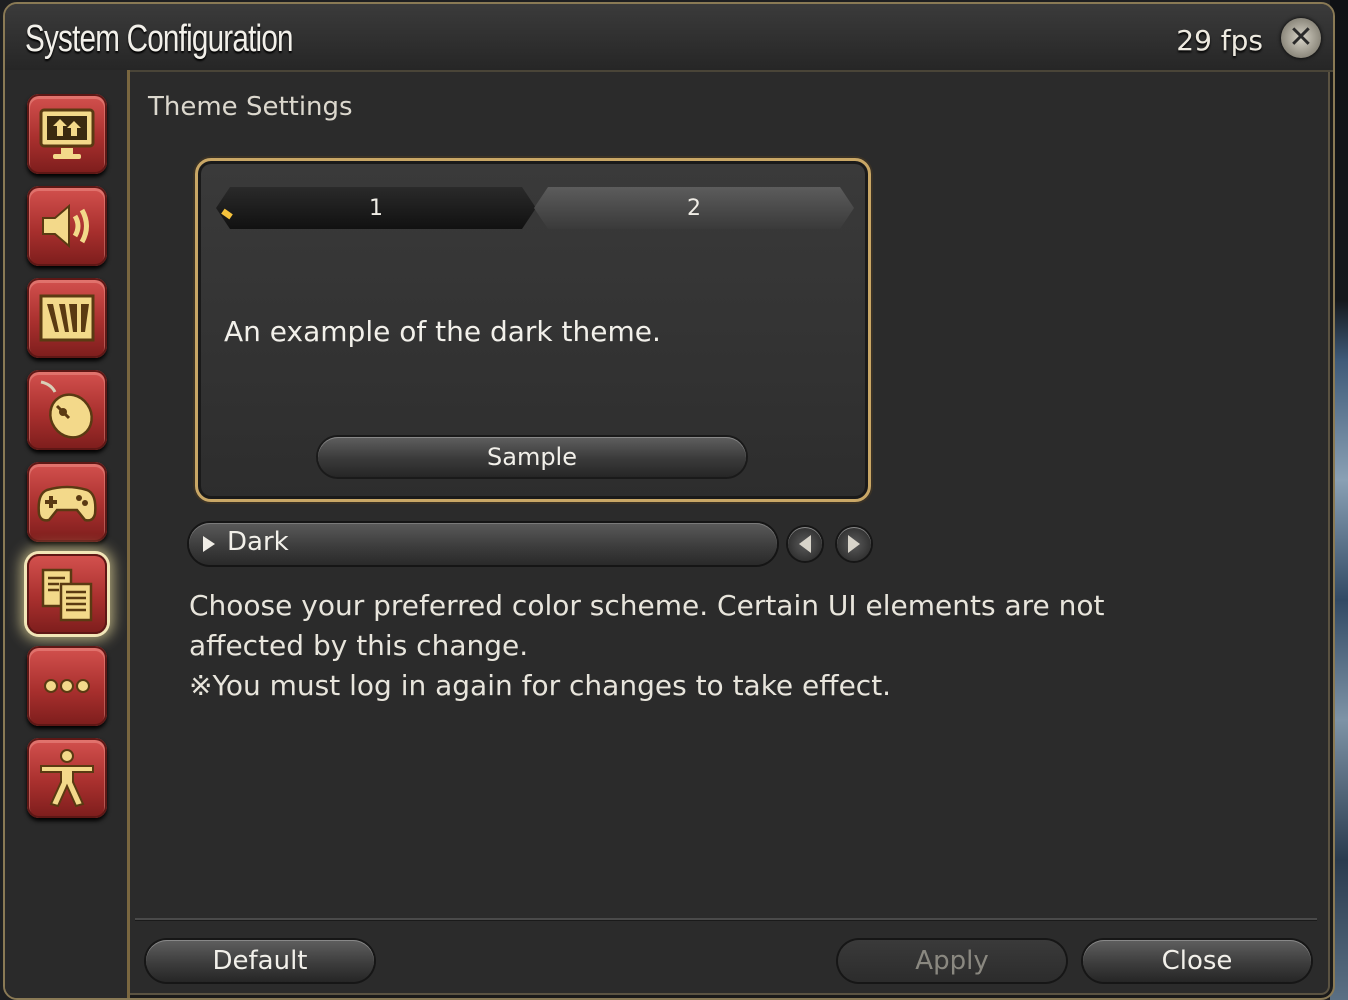  What do you see at coordinates (669, 38) in the screenshot?
I see `title-bar: System Configuration 29 fps ✕` at bounding box center [669, 38].